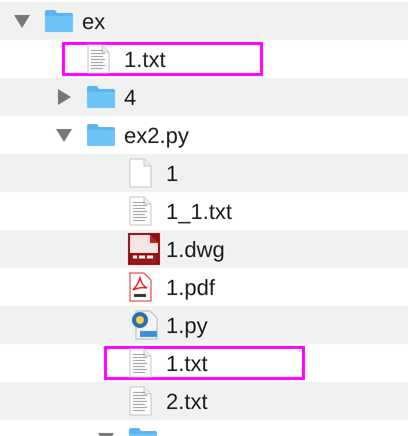 The width and height of the screenshot is (408, 436). I want to click on file-name: 4, so click(130, 98).